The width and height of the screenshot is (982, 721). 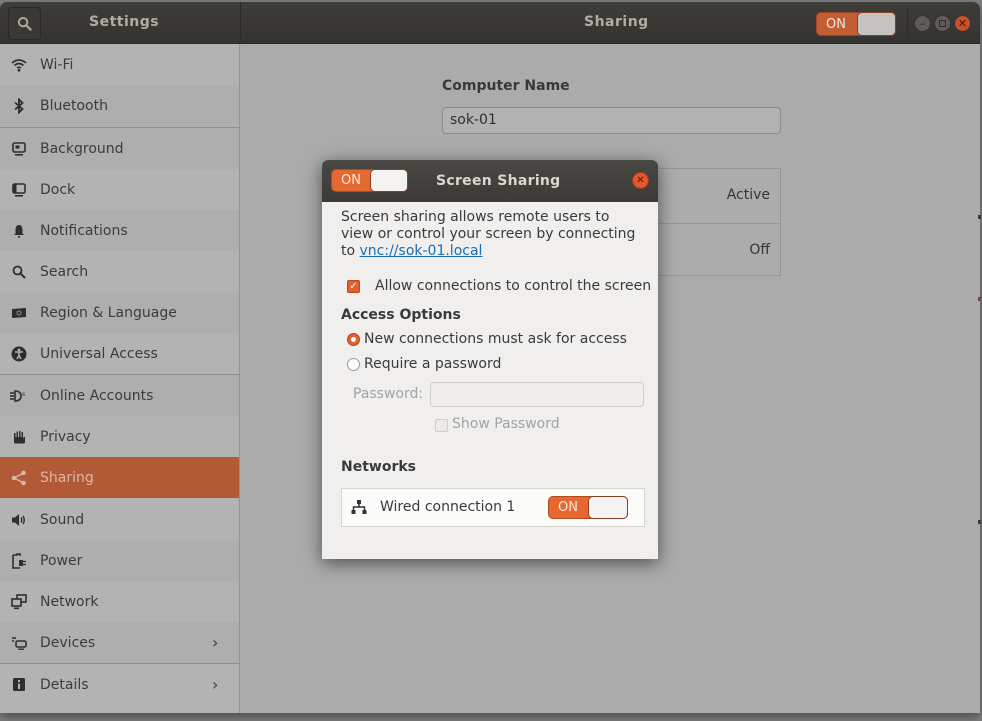 What do you see at coordinates (84, 230) in the screenshot?
I see `sidebar-item-label: Notifications` at bounding box center [84, 230].